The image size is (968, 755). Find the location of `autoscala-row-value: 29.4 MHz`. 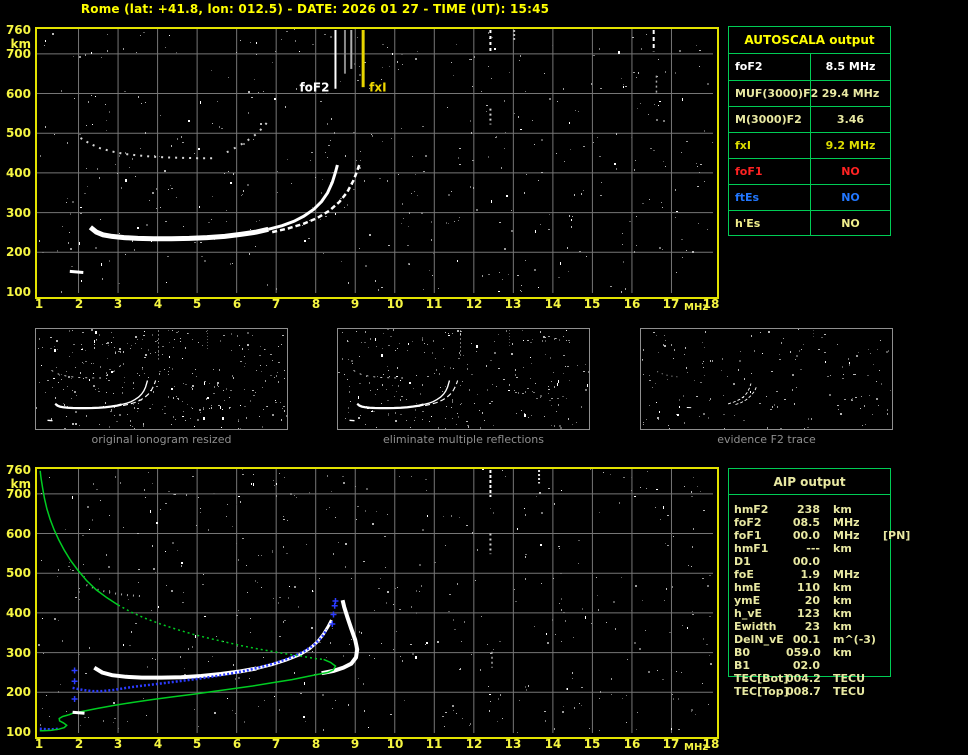

autoscala-row-value: 29.4 MHz is located at coordinates (850, 93).